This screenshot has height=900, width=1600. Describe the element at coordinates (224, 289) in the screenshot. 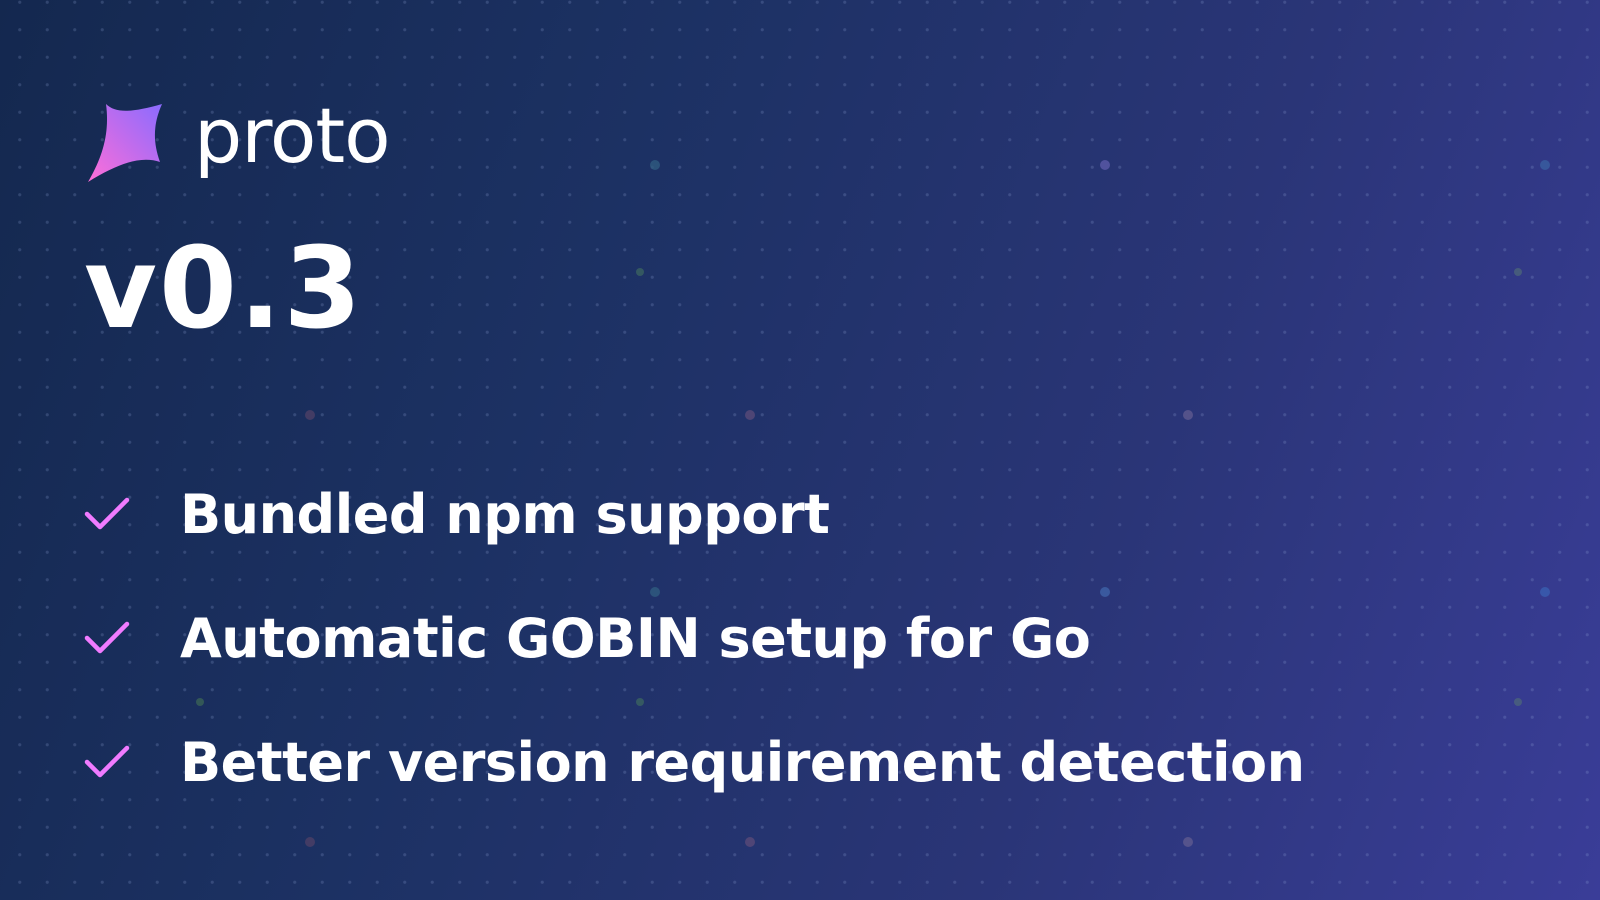

I see `release-version: v0.3` at that location.